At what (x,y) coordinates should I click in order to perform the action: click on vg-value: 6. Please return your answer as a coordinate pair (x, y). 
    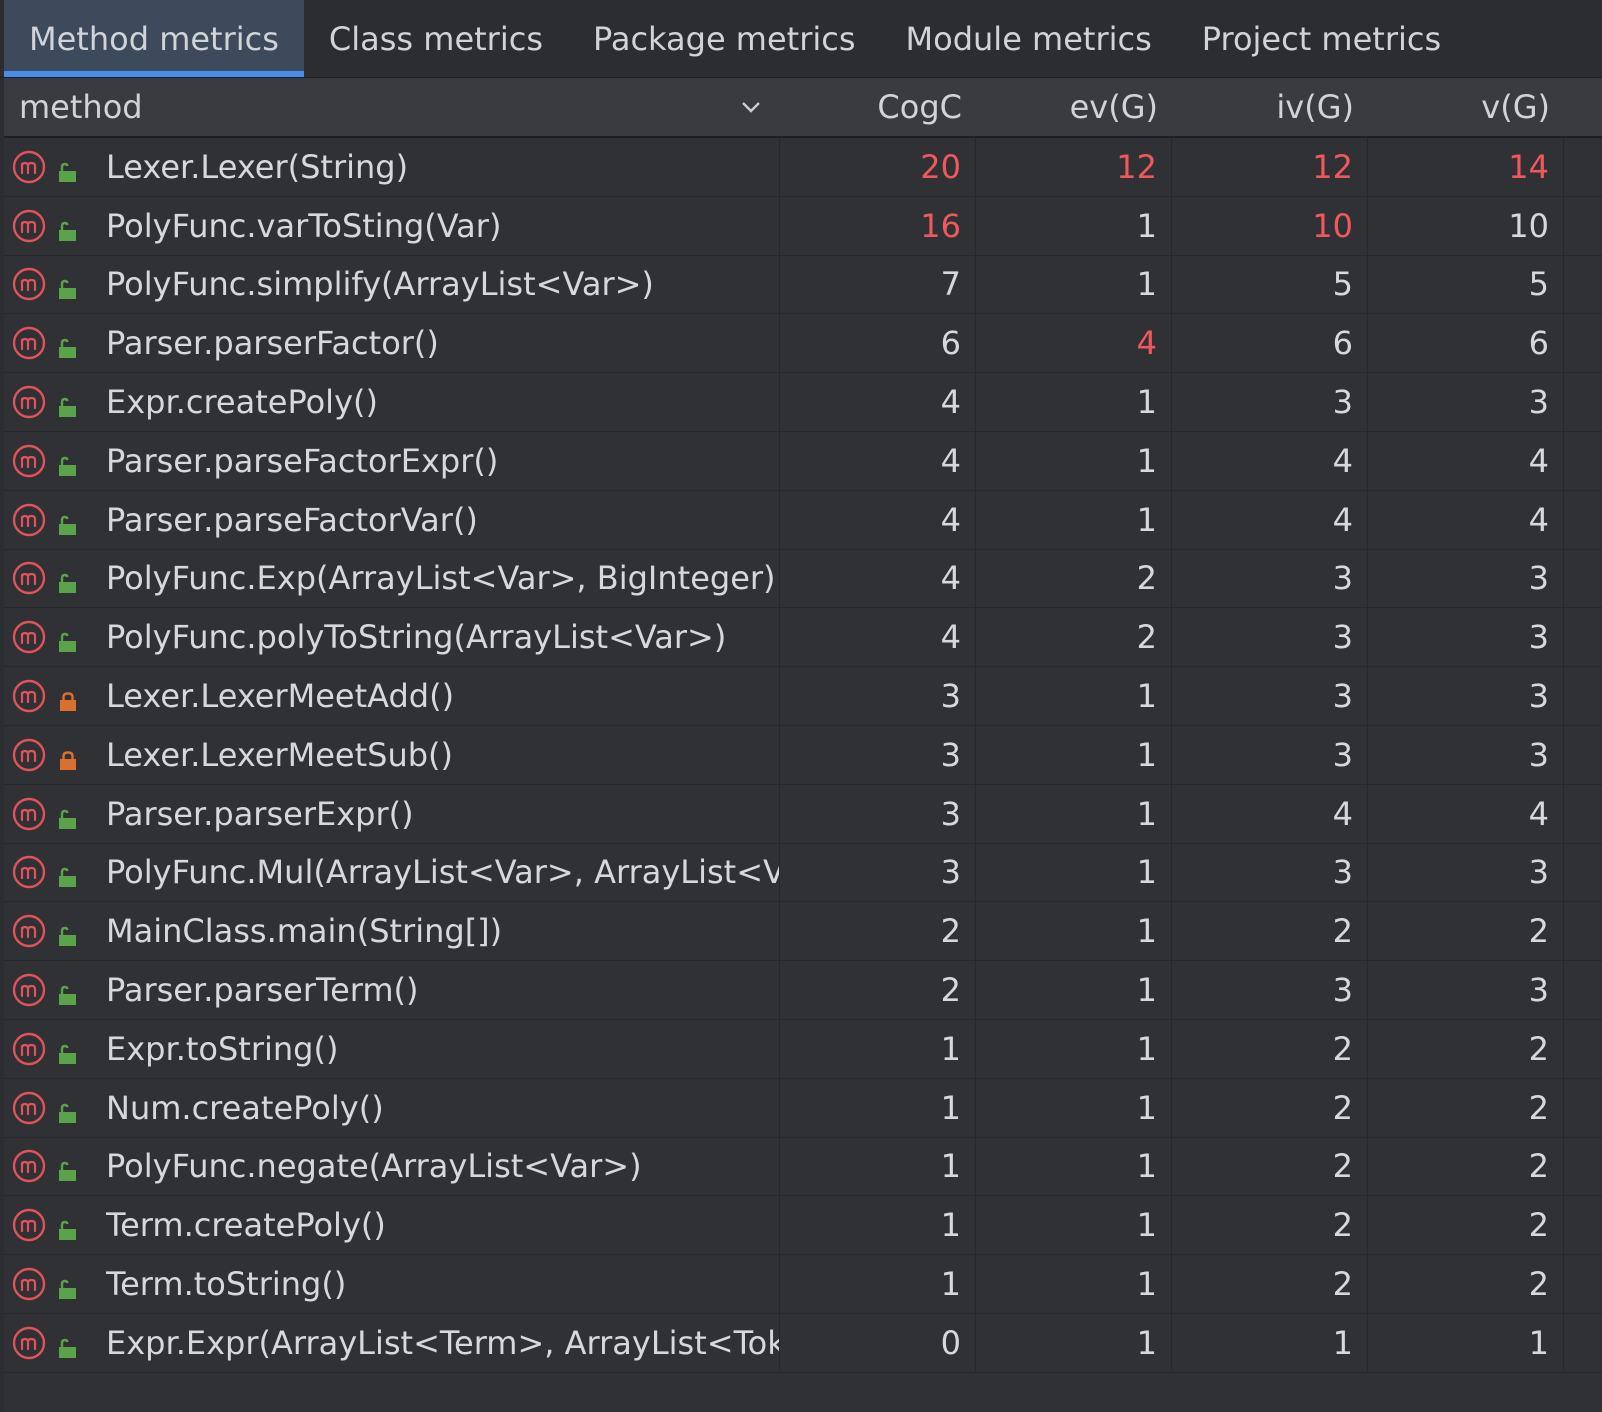
    Looking at the image, I should click on (1466, 343).